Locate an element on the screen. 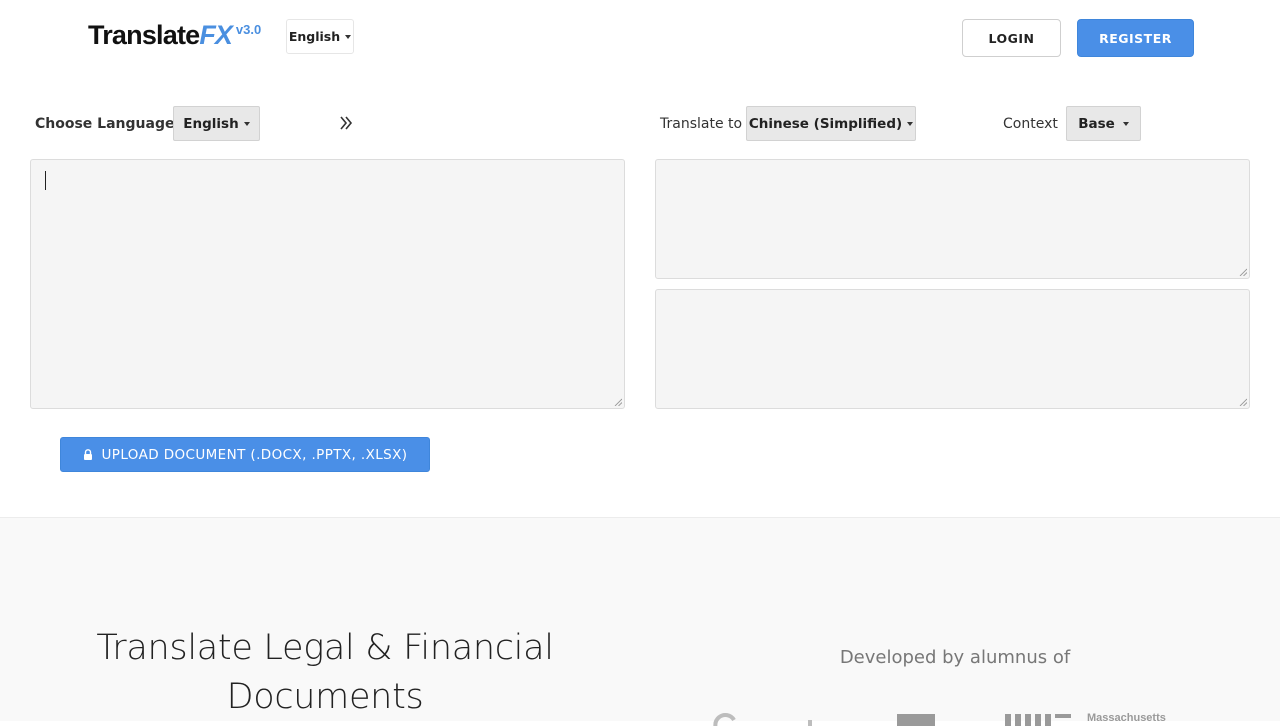 Image resolution: width=1280 pixels, height=726 pixels. app-logo: Translate FX v3.0 is located at coordinates (174, 35).